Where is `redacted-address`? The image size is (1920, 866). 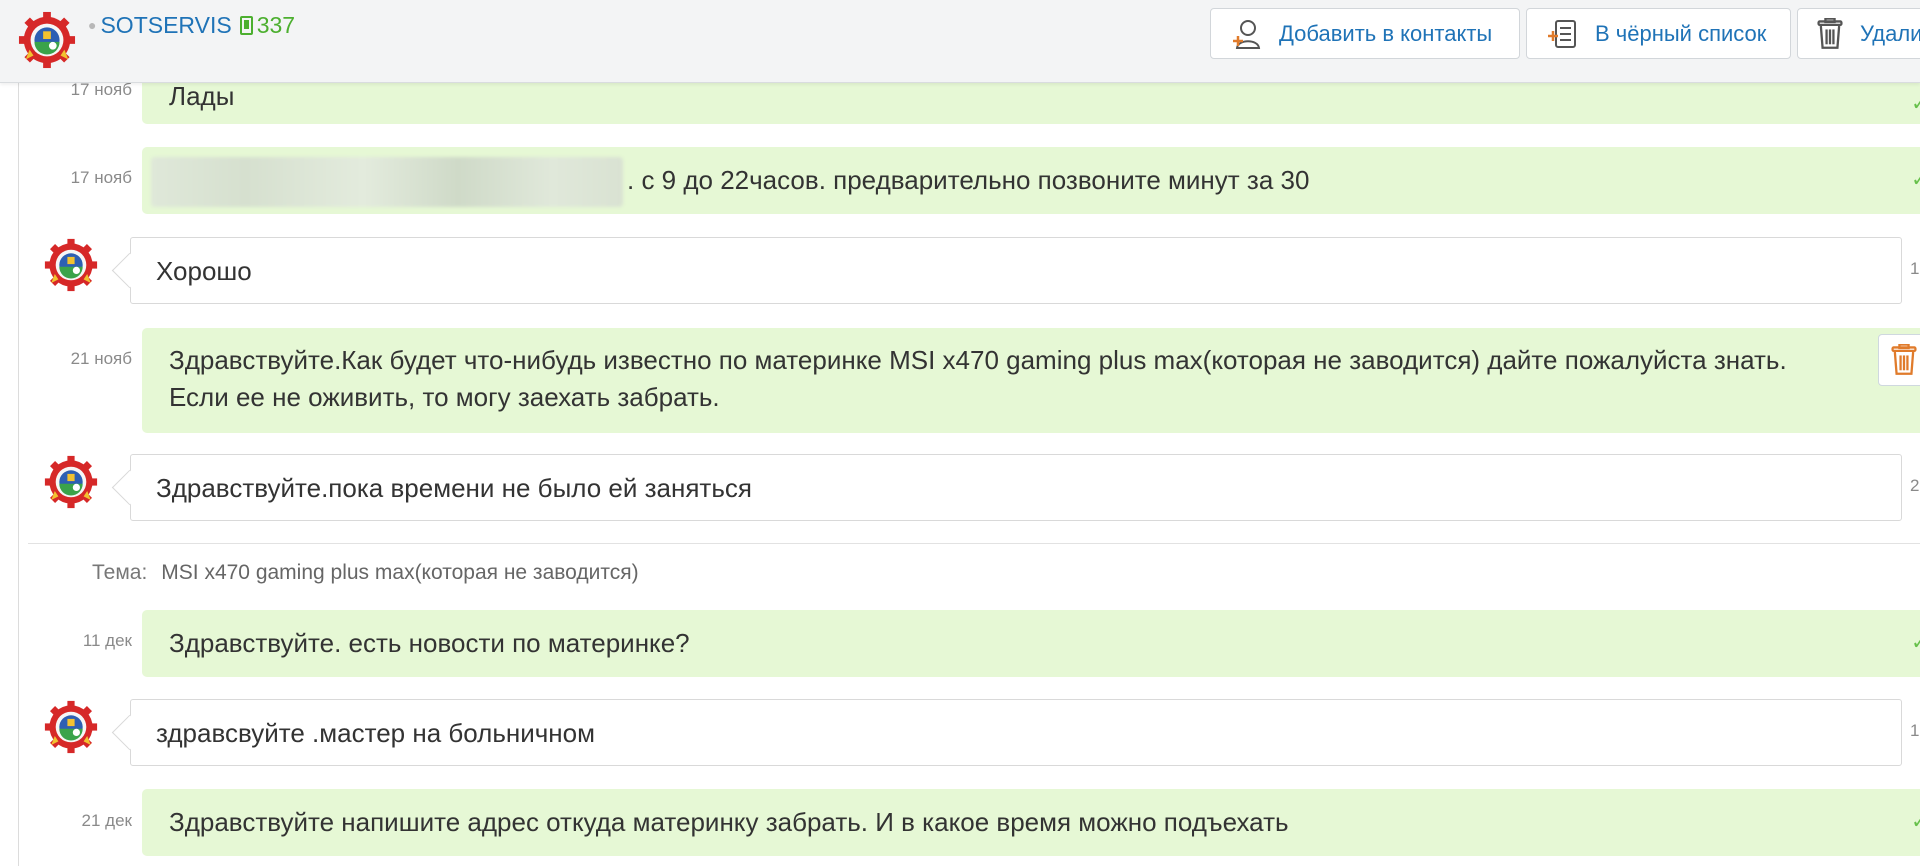
redacted-address is located at coordinates (387, 182).